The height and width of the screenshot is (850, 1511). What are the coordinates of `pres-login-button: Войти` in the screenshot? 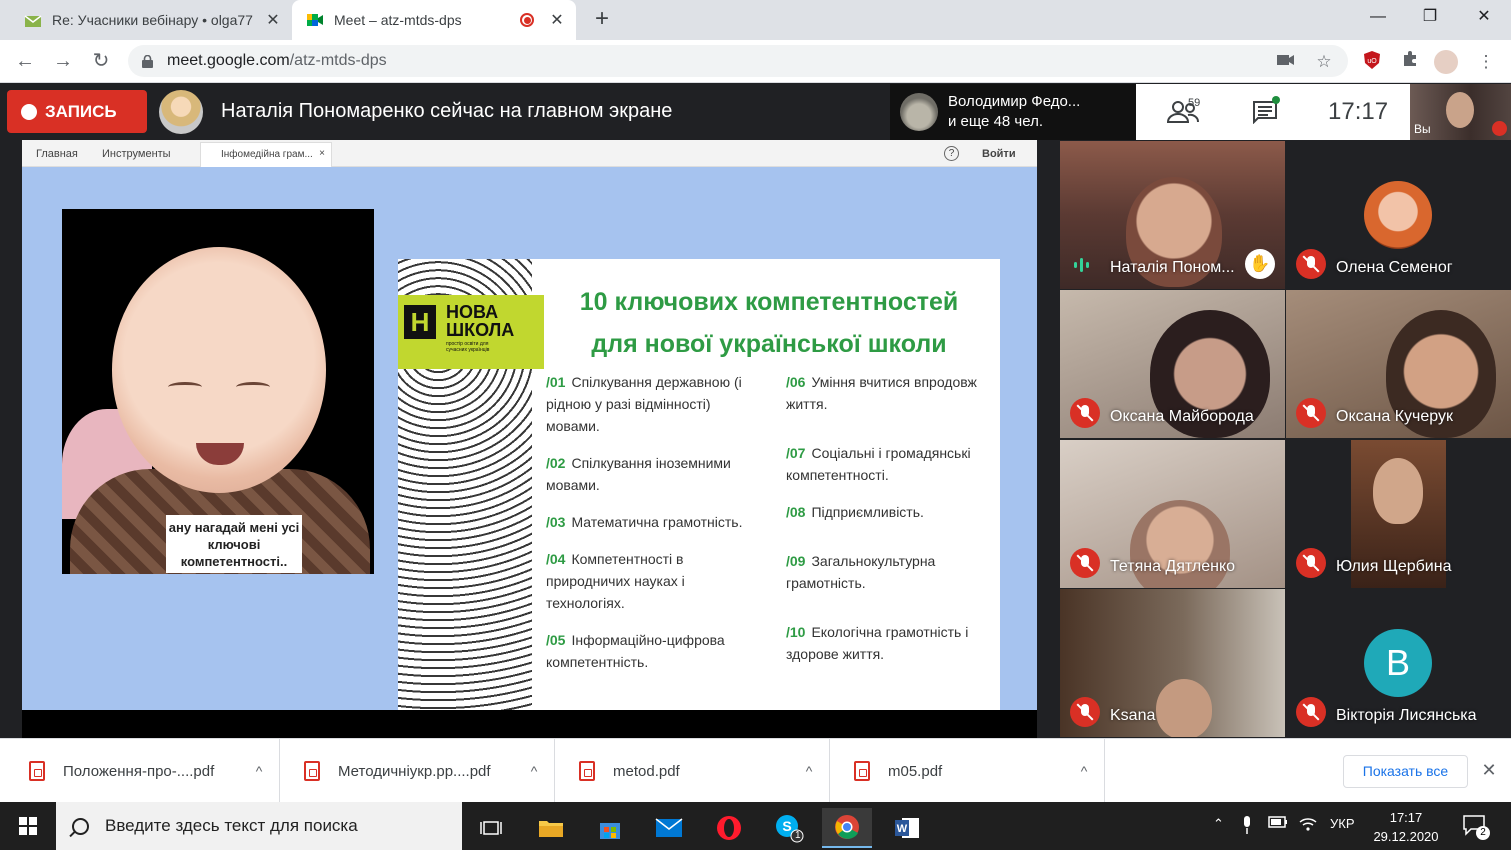 It's located at (999, 154).